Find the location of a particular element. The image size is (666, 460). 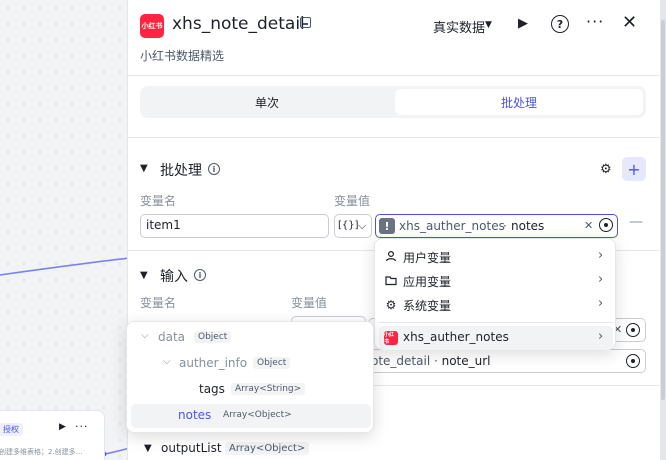

batch-variable-name-input: item1 is located at coordinates (234, 226).